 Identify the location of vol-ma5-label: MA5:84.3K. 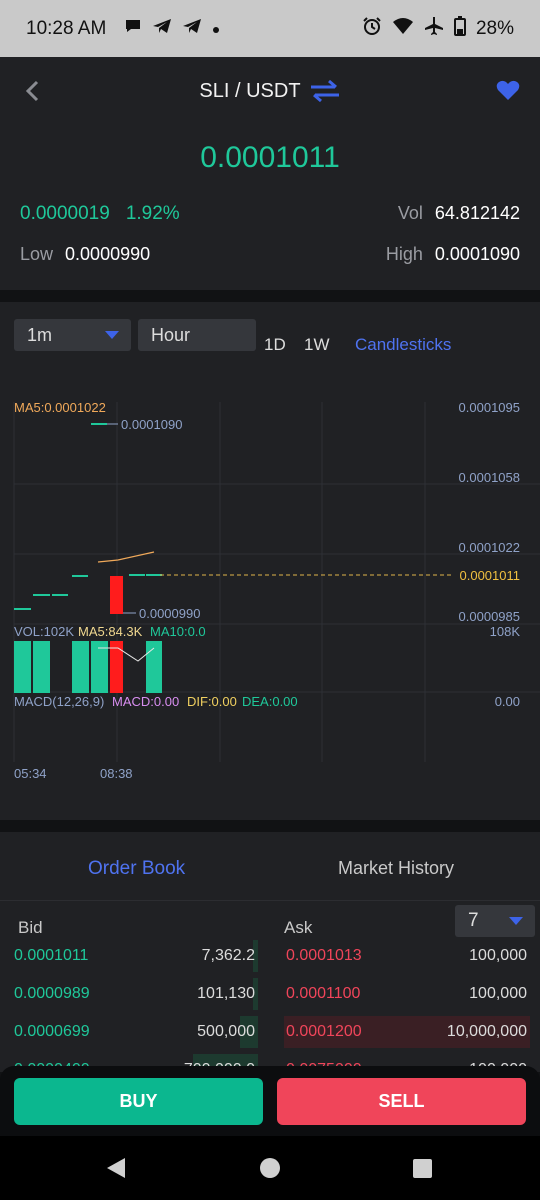
(110, 631).